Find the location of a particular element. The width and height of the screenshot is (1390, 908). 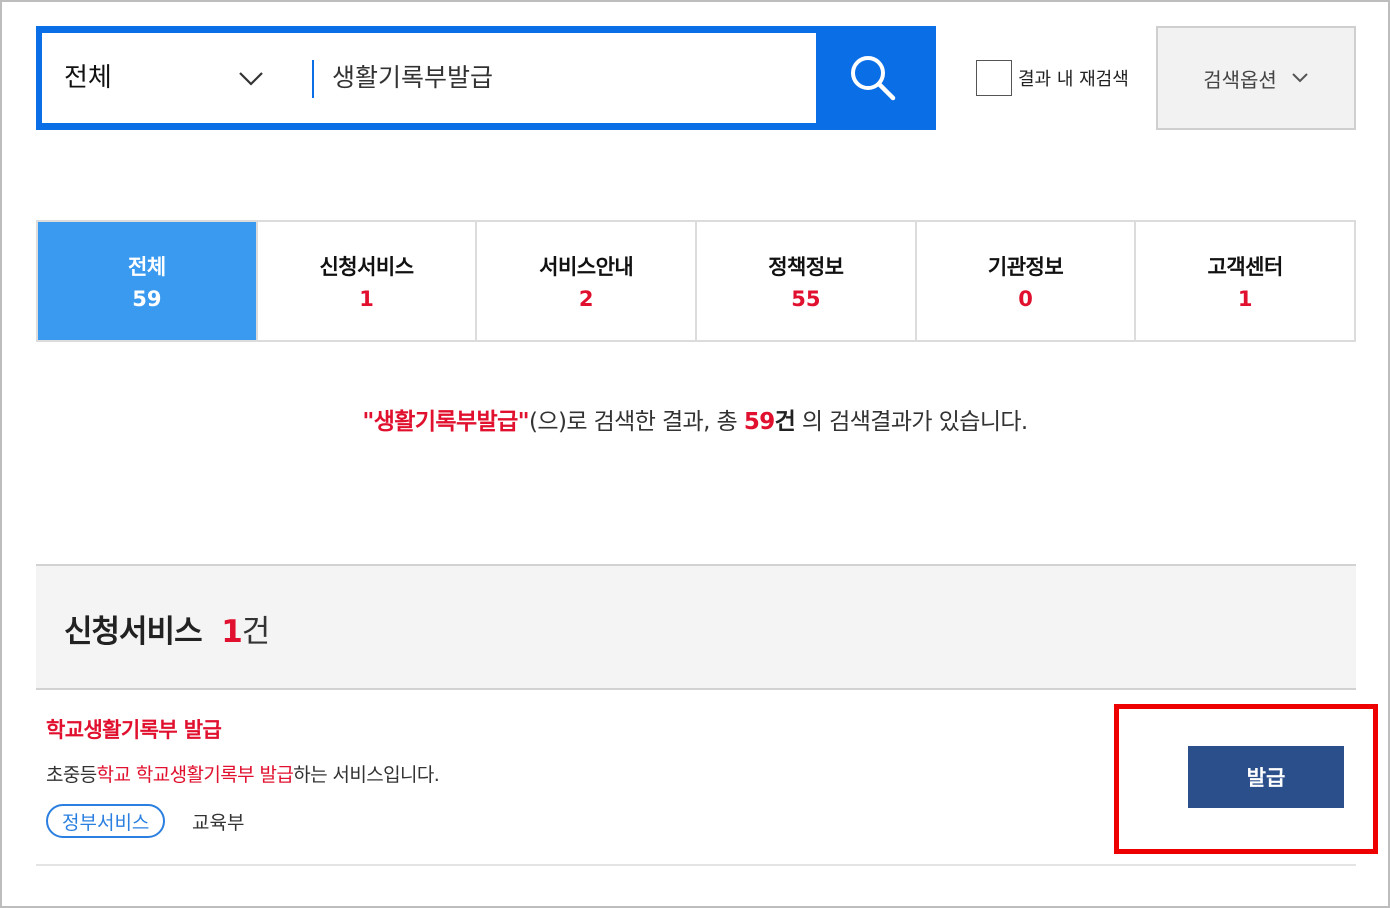

search-field-container: 전체 생활기록부발급 is located at coordinates (429, 78).